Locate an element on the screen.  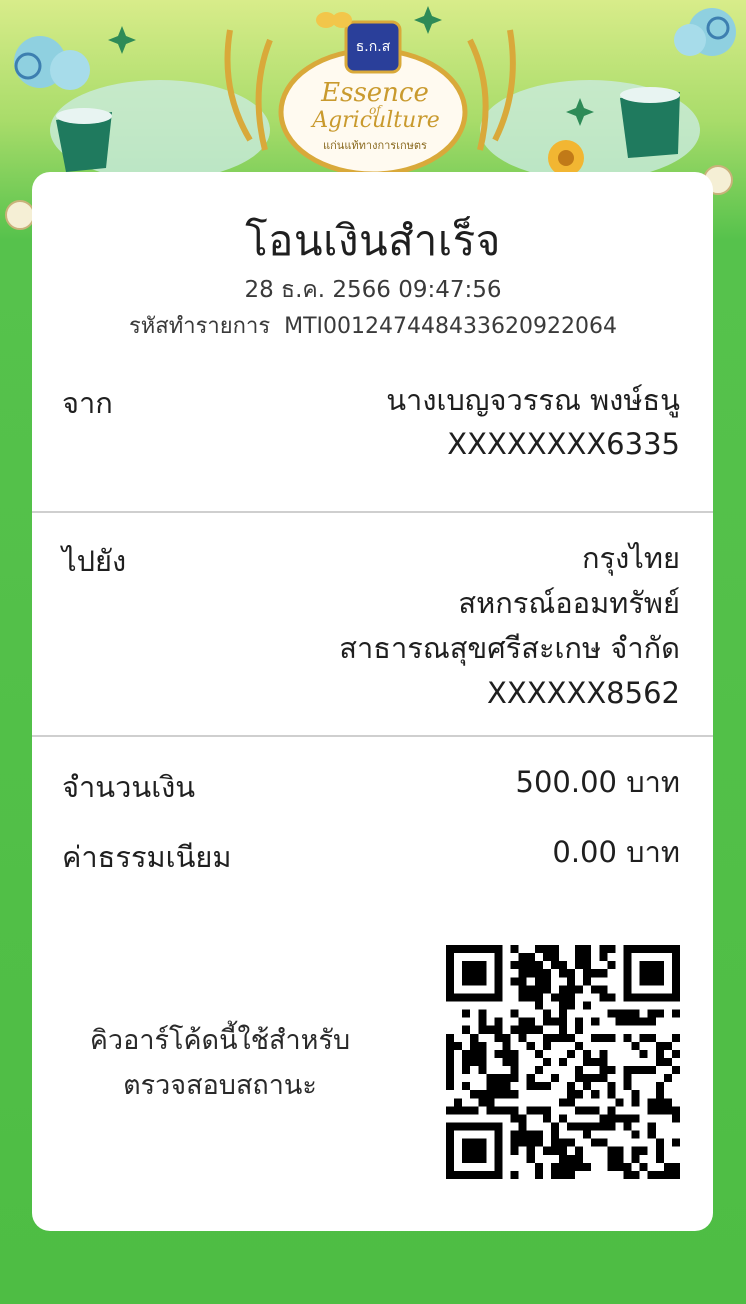
qr-code is located at coordinates (563, 1062).